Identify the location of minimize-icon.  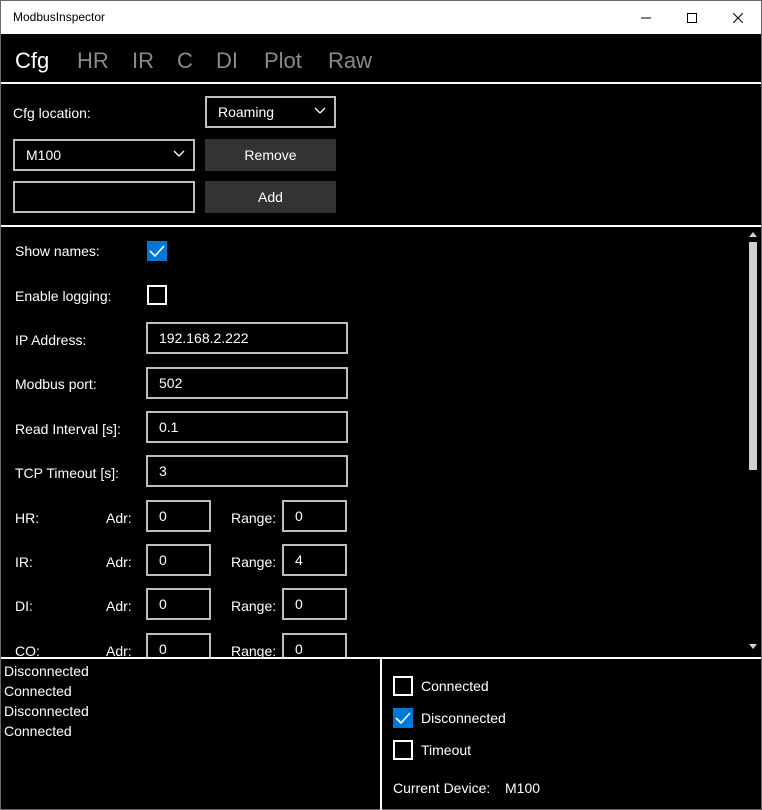
(646, 17).